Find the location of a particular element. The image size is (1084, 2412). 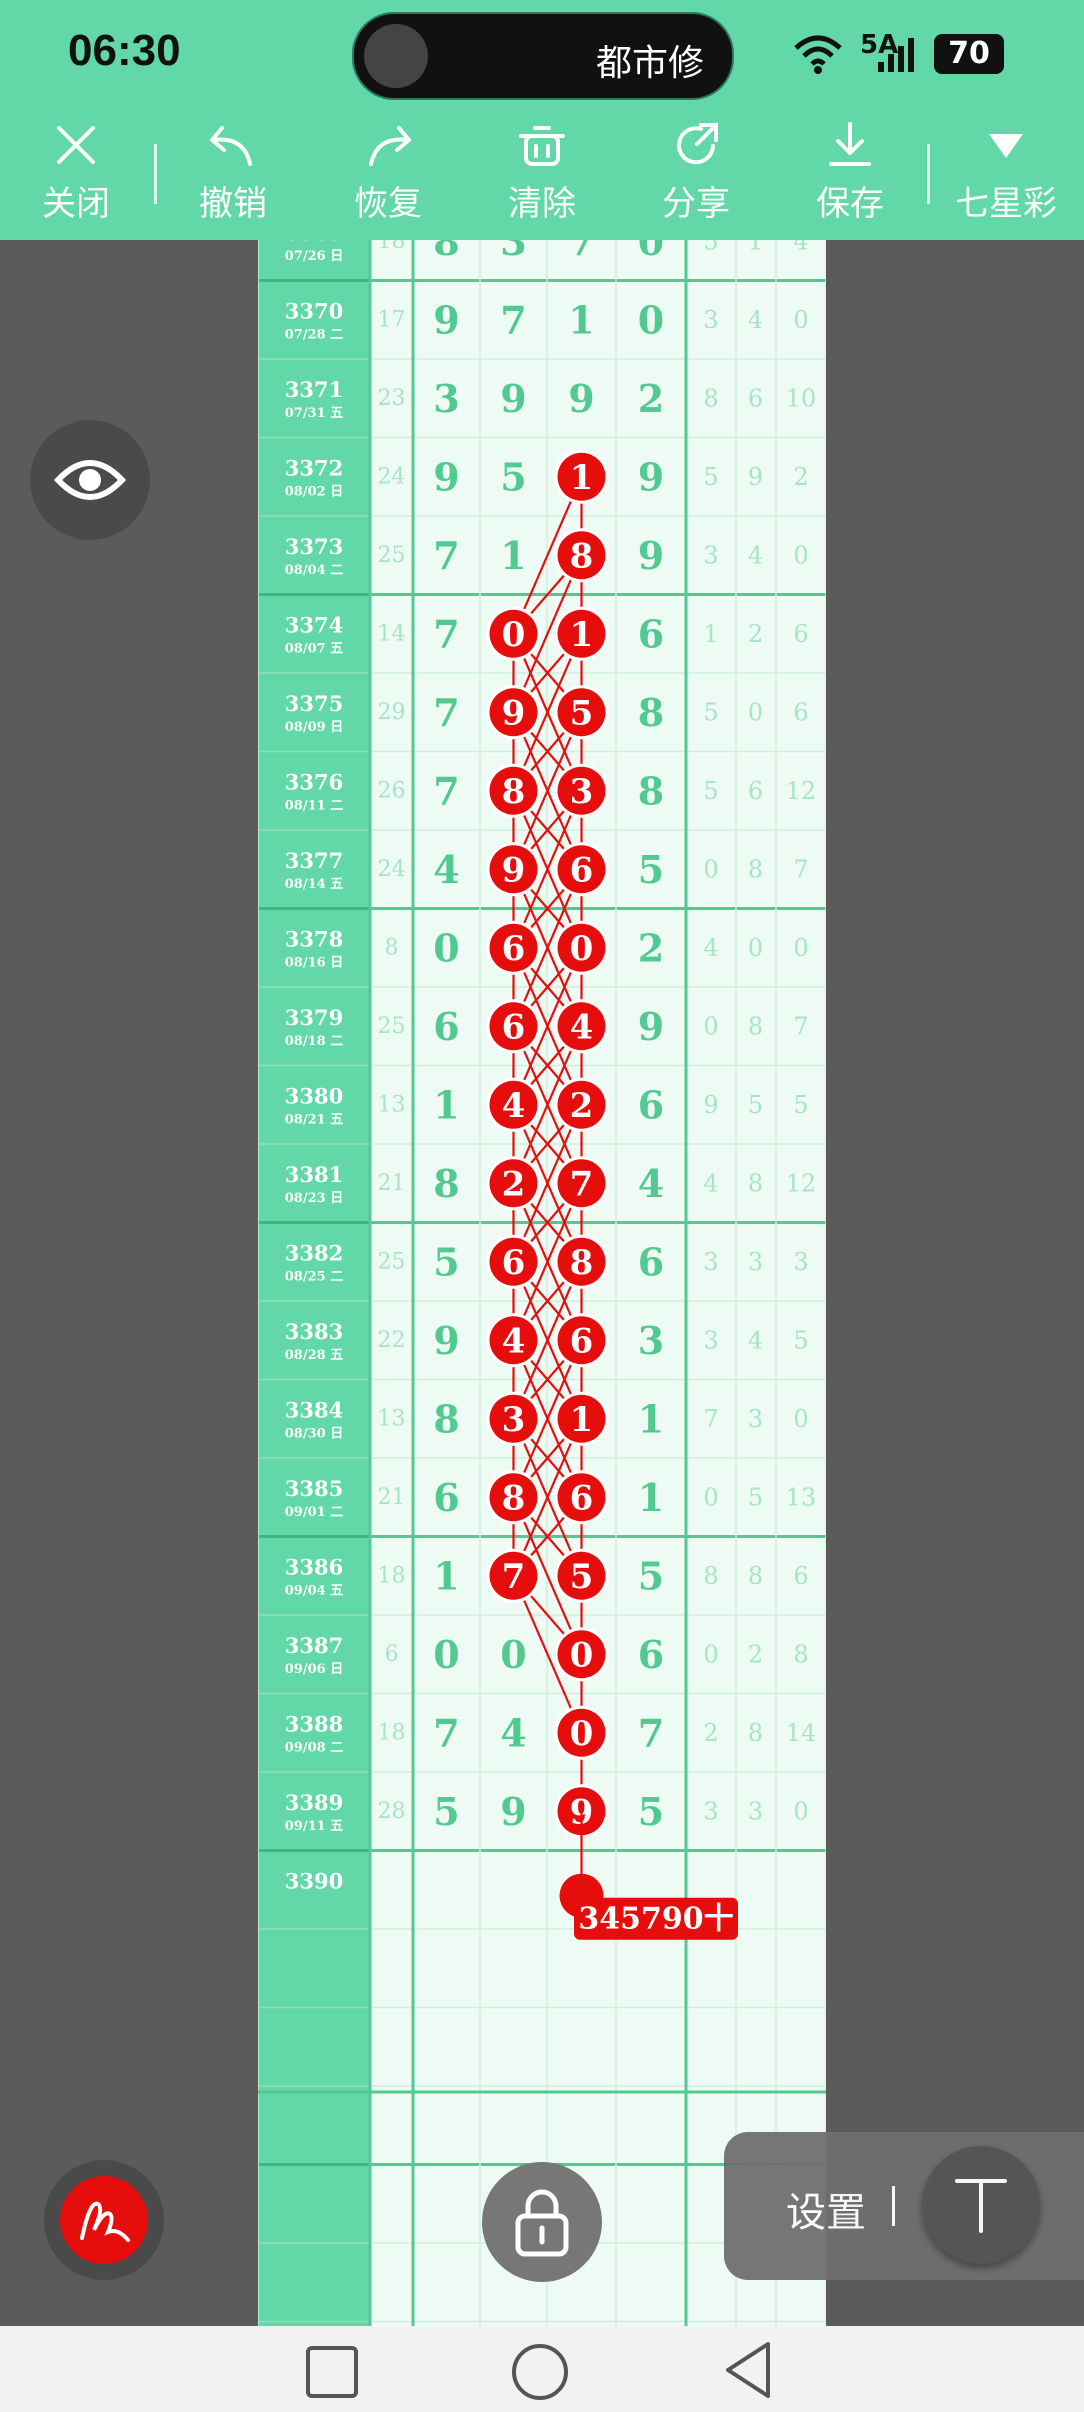

back-icon is located at coordinates (748, 2370).